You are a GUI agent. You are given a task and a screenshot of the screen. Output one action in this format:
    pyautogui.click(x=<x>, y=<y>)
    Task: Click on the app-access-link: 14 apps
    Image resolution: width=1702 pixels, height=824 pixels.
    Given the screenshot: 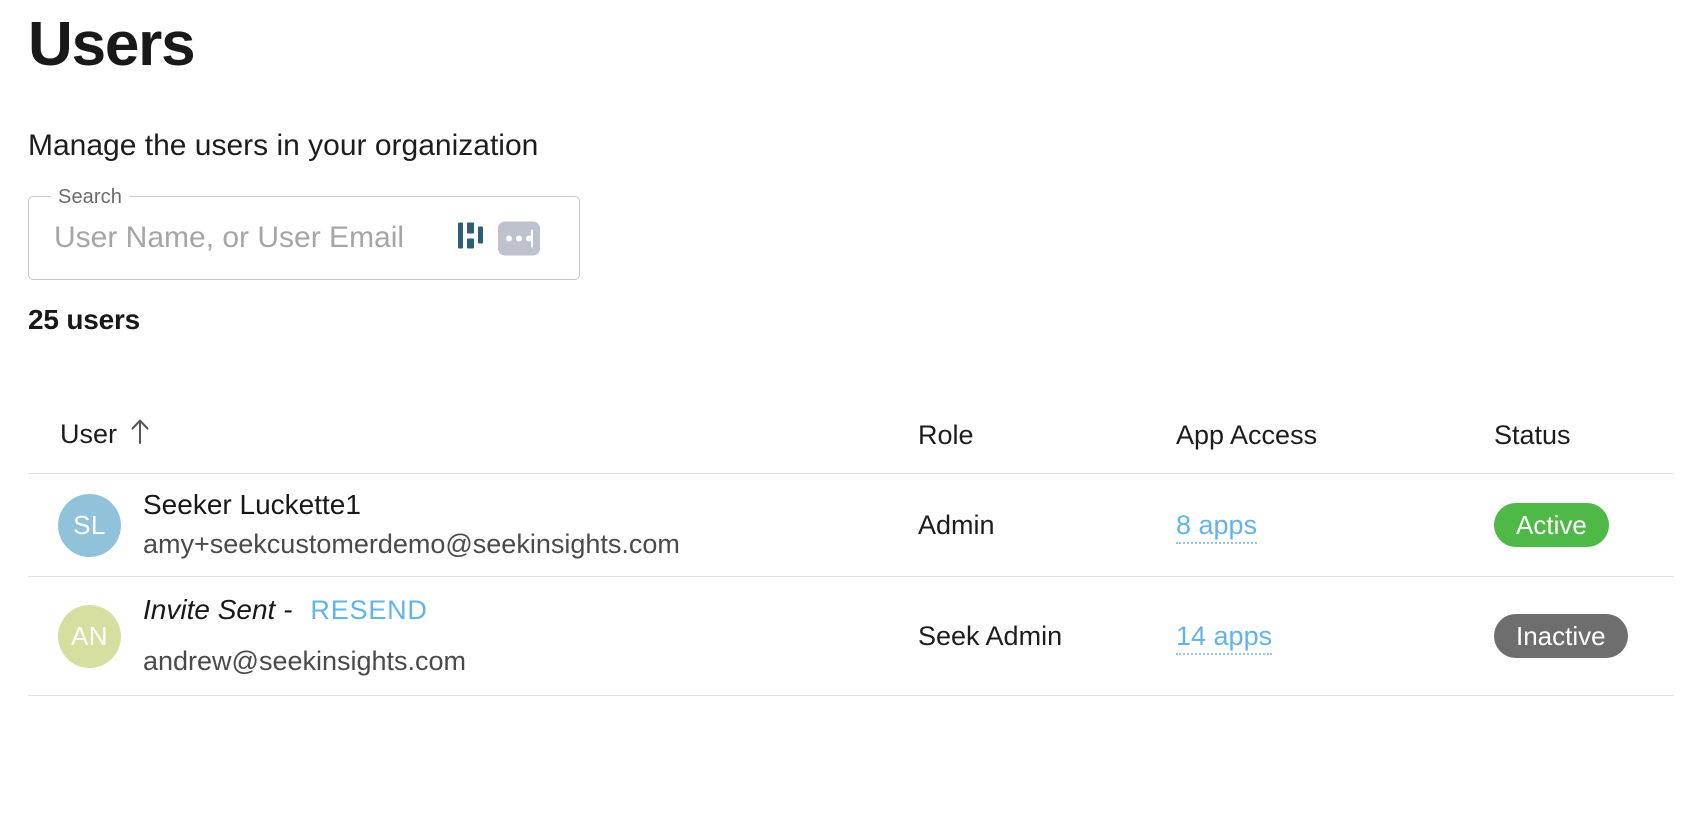 What is the action you would take?
    pyautogui.click(x=1224, y=637)
    